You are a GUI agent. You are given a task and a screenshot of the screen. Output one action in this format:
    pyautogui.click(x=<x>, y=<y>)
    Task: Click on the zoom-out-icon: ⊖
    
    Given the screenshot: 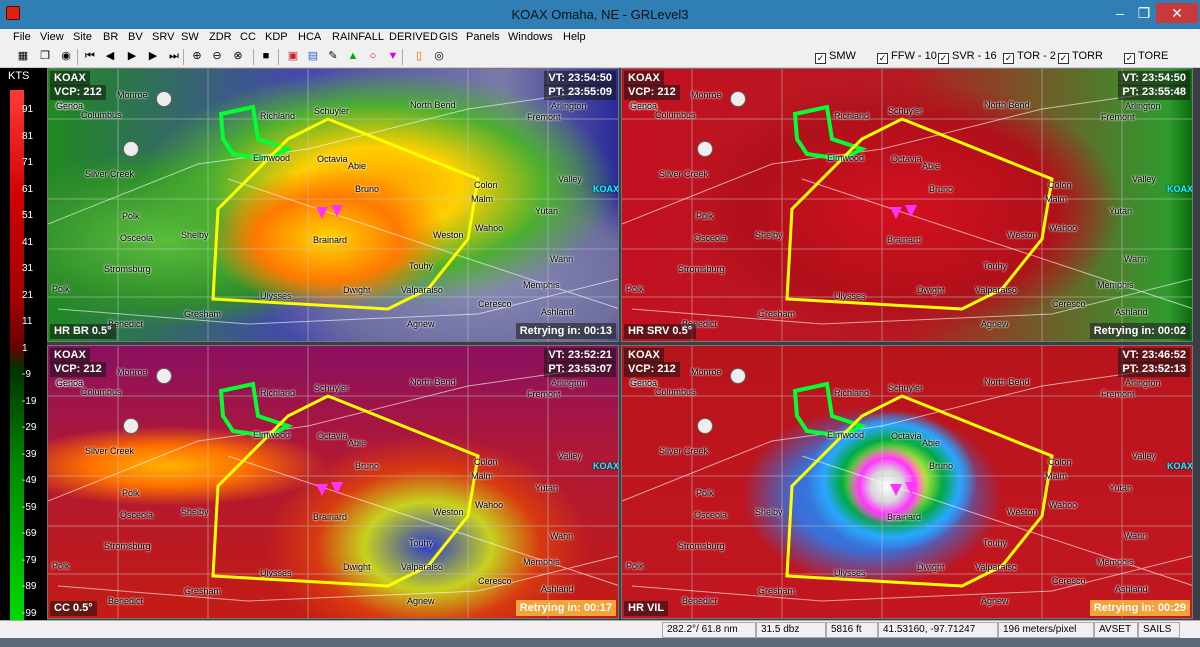 What is the action you would take?
    pyautogui.click(x=217, y=56)
    